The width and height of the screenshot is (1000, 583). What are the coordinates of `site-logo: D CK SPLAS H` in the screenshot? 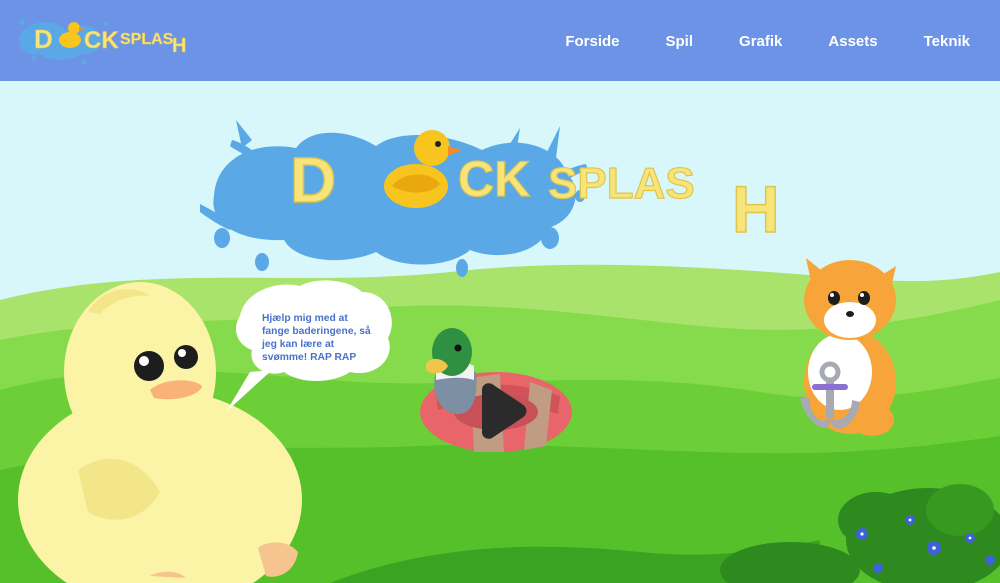 It's located at (100, 39).